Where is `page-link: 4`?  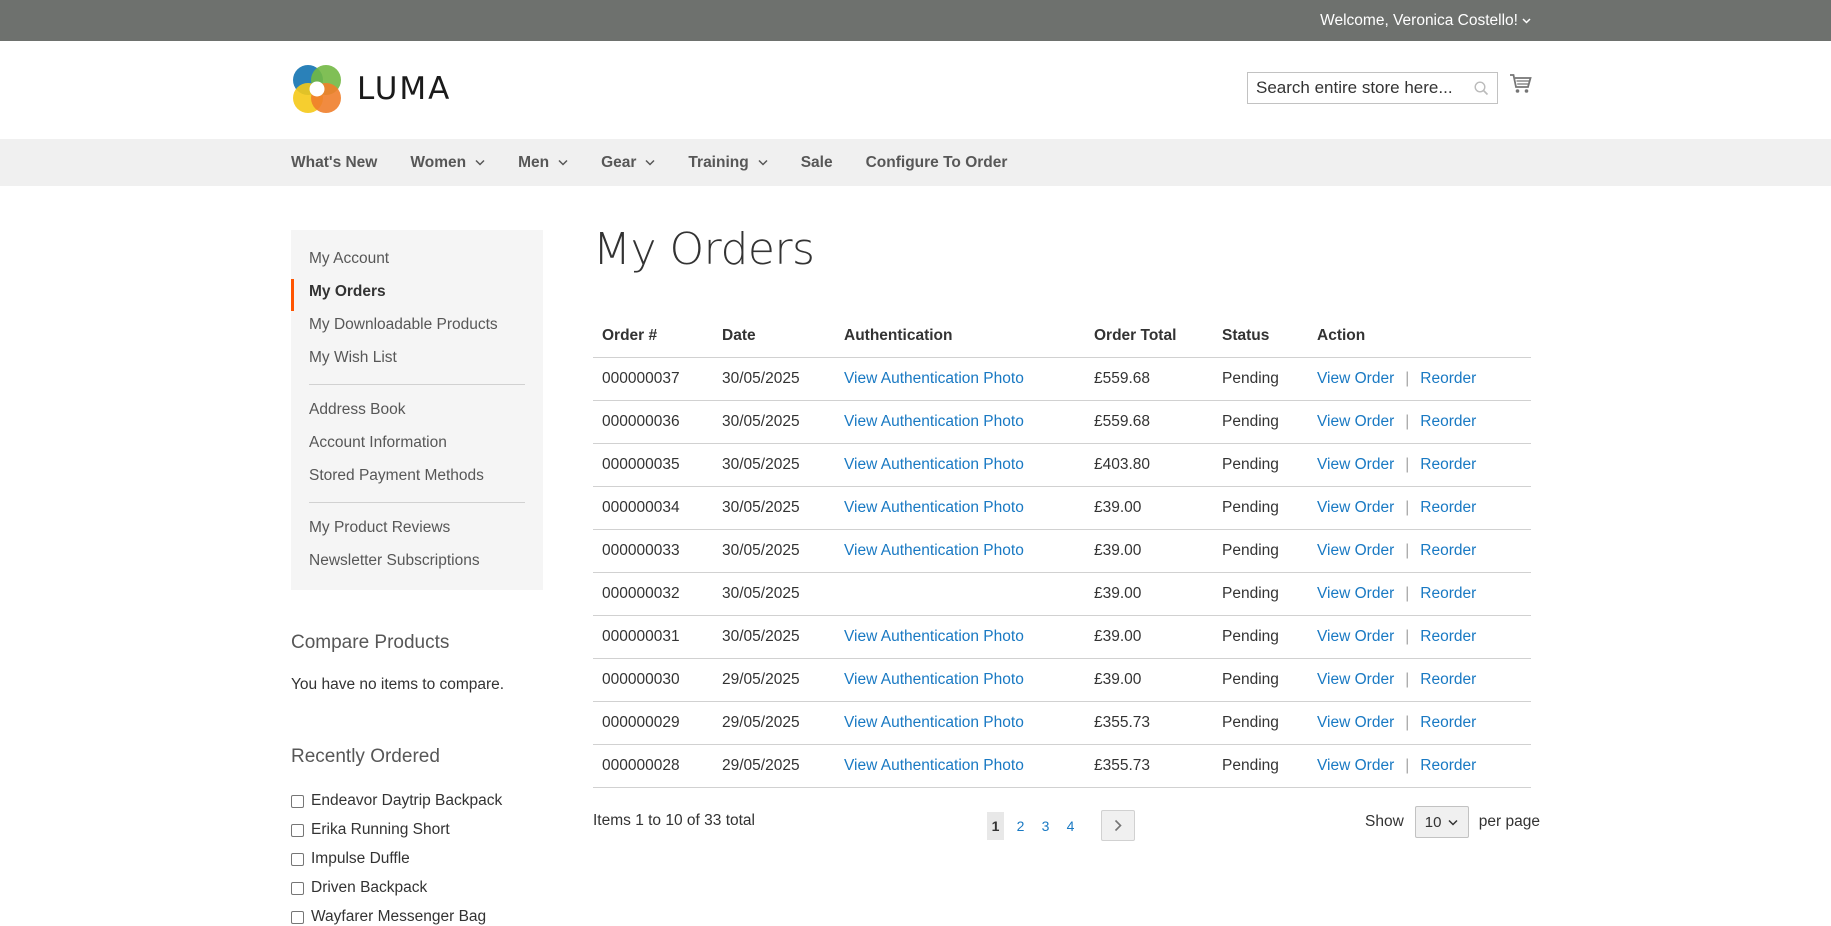 page-link: 4 is located at coordinates (1070, 826).